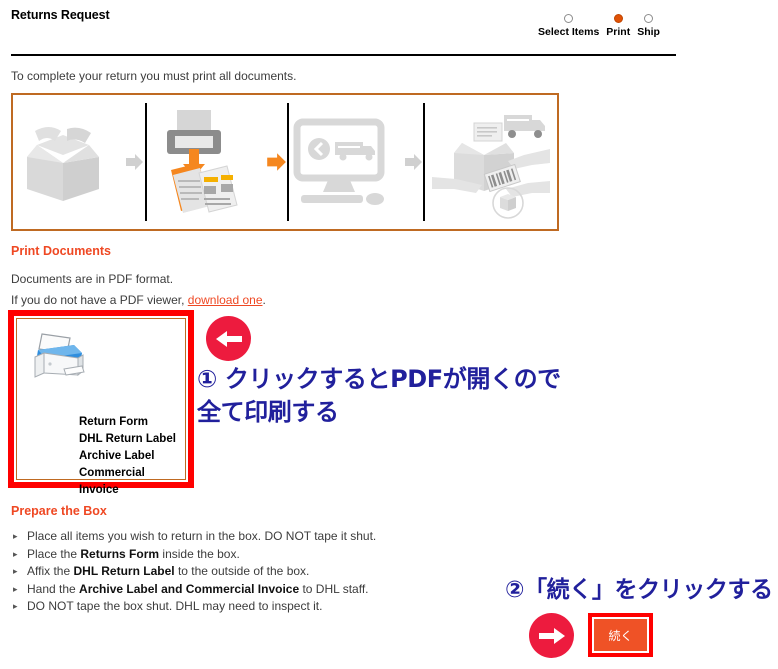  I want to click on continue-button: 続く, so click(620, 635).